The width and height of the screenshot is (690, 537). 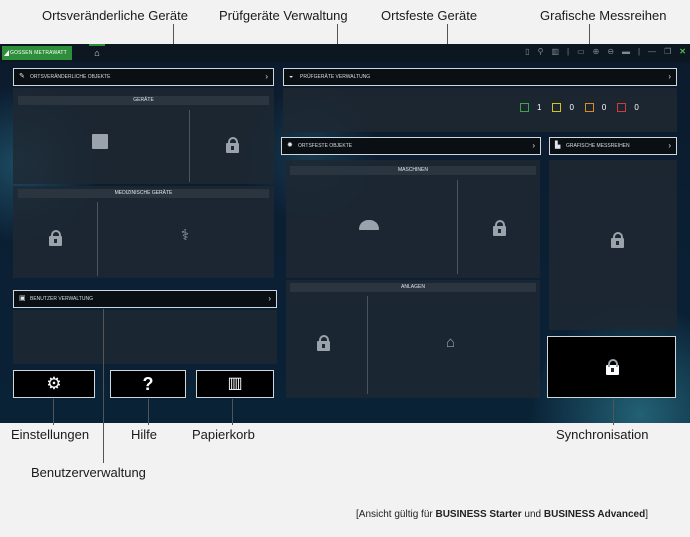 I want to click on help-button: ?, so click(x=148, y=384).